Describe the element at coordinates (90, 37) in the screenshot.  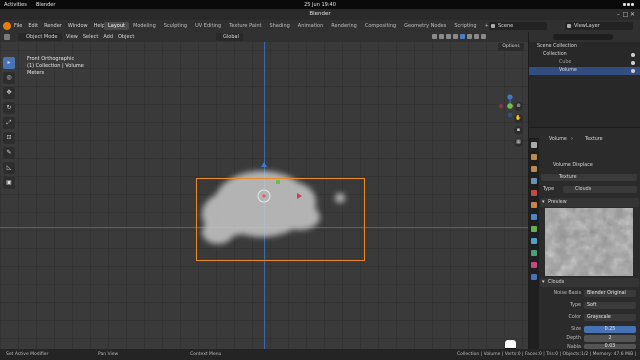
I see `menu-select: Select` at that location.